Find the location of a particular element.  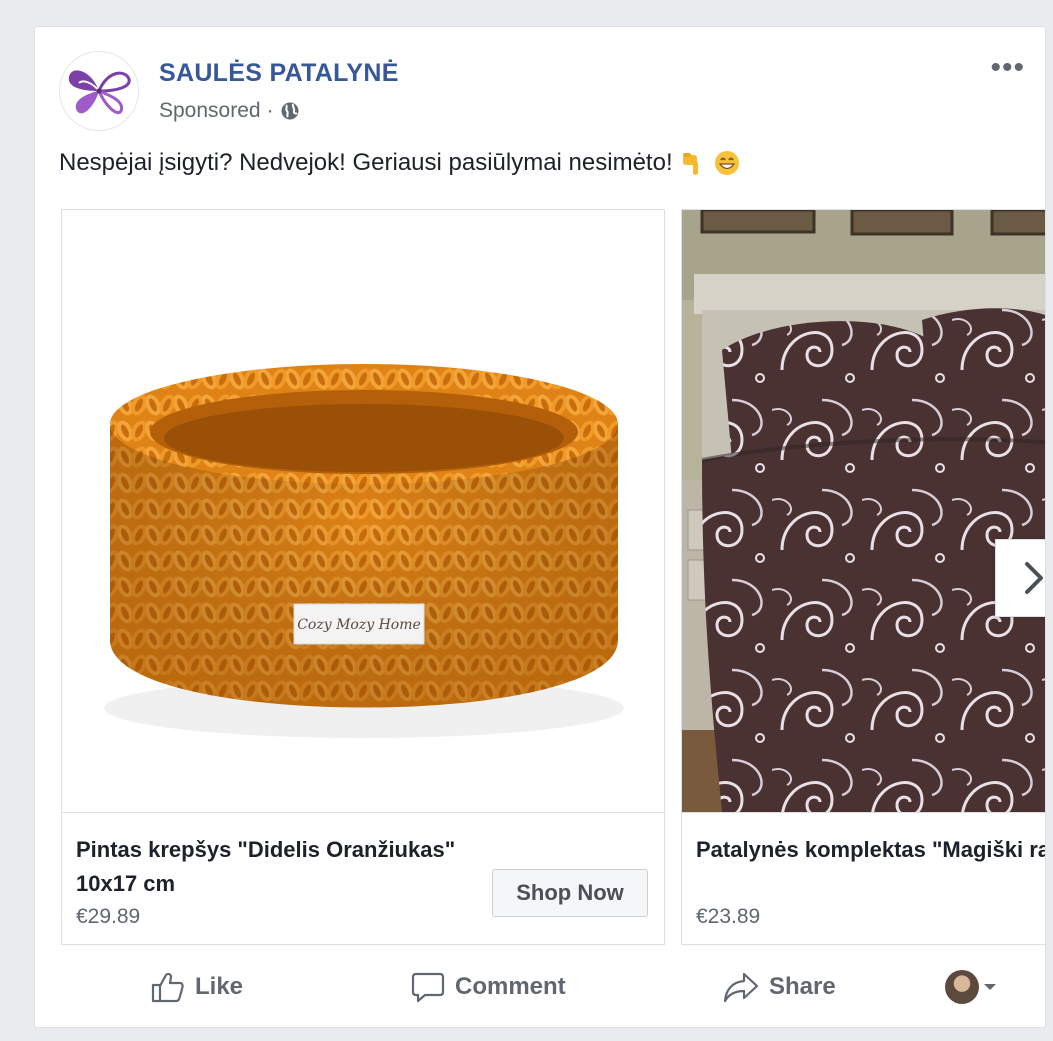

caret-down-icon is located at coordinates (990, 987).